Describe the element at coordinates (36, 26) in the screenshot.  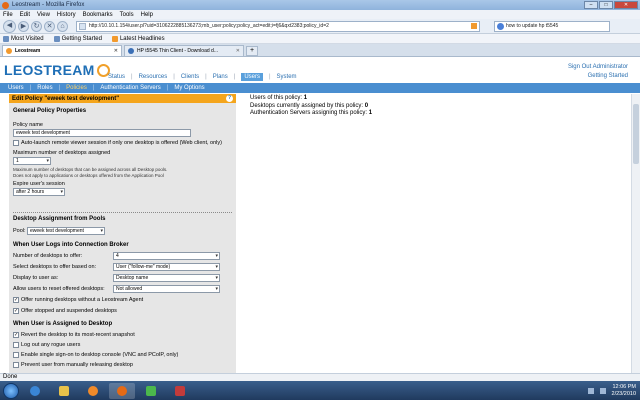
I see `reload-icon: ↻` at that location.